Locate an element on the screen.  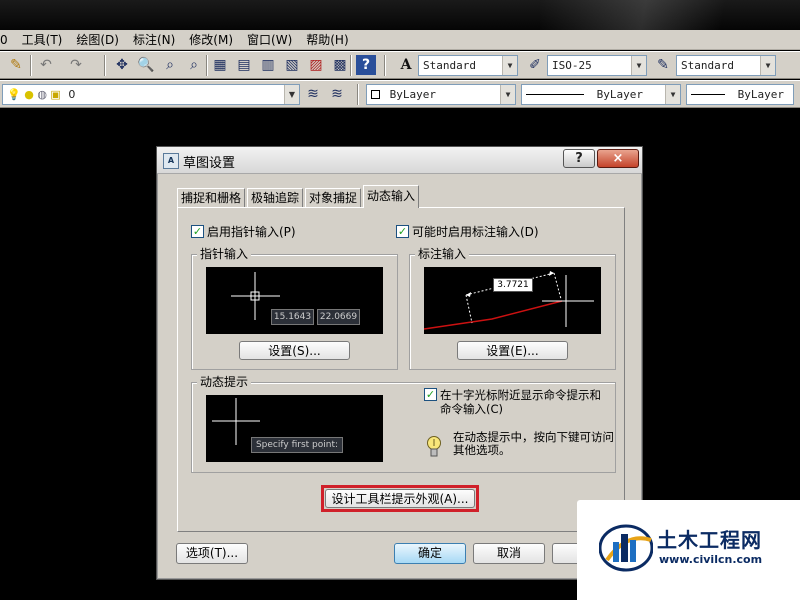
linetype-value: ByLayer is located at coordinates (619, 94).